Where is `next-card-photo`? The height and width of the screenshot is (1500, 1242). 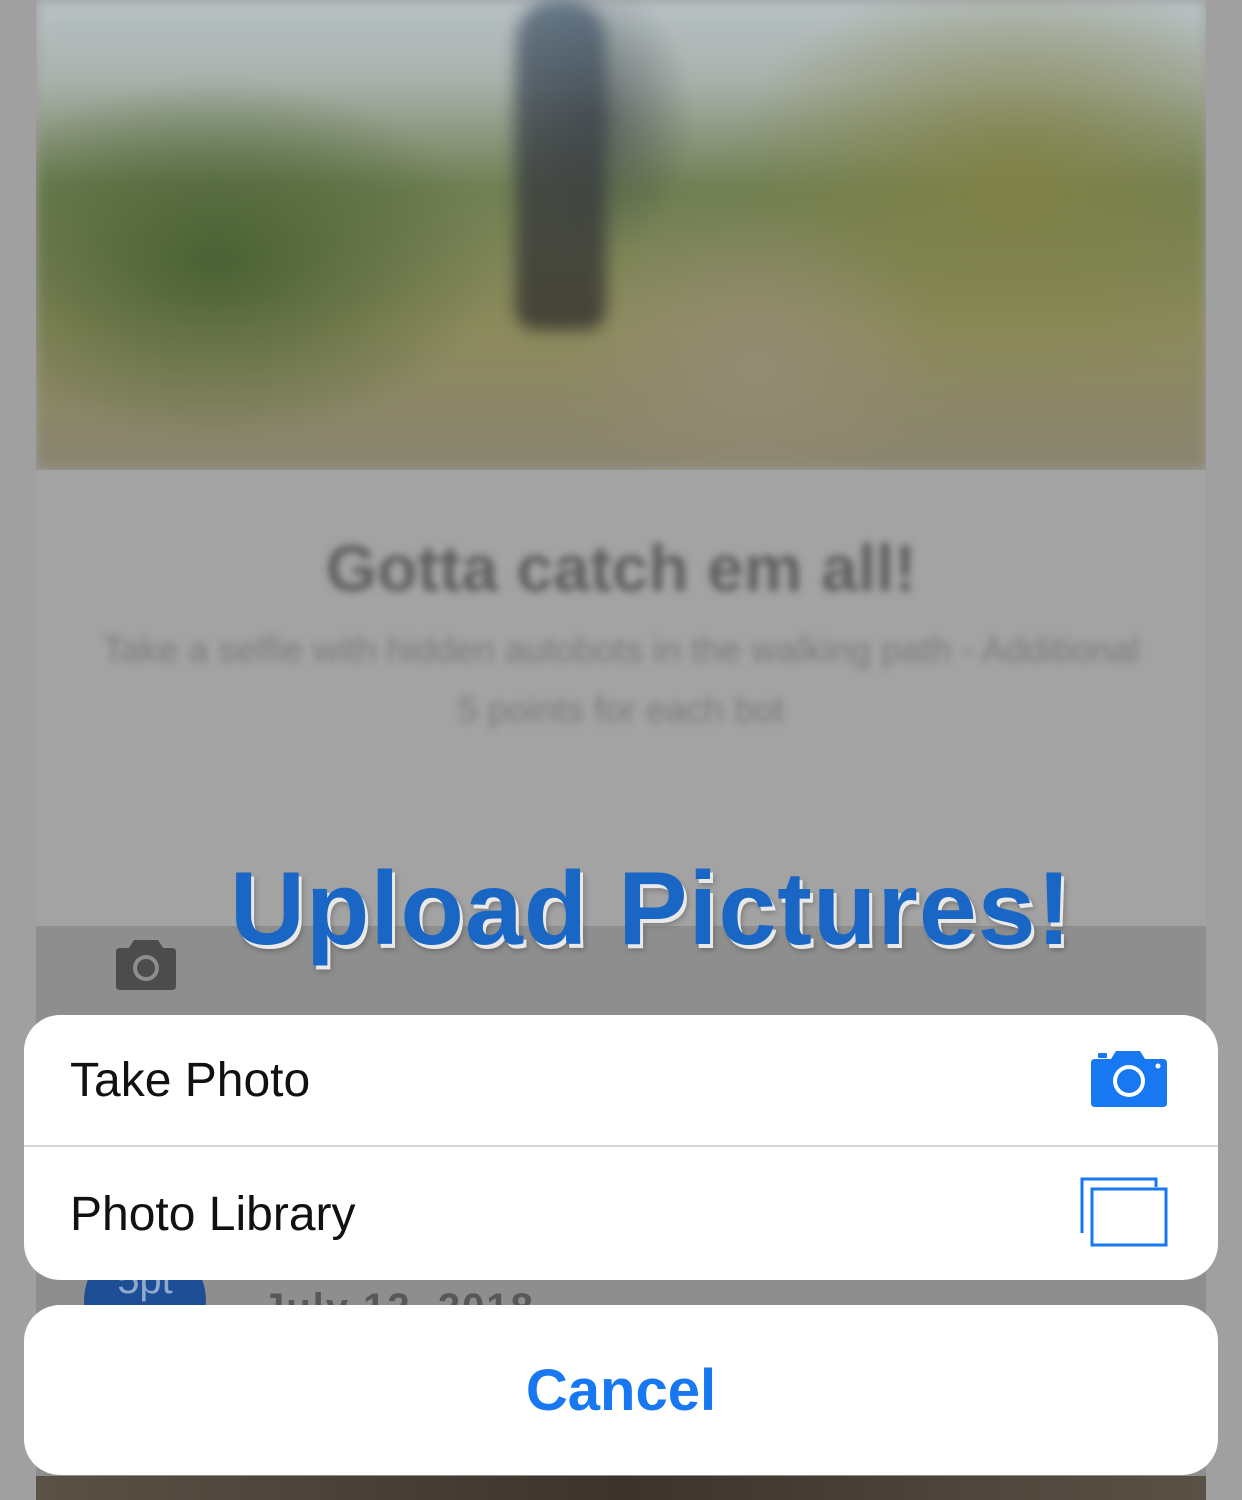 next-card-photo is located at coordinates (621, 1488).